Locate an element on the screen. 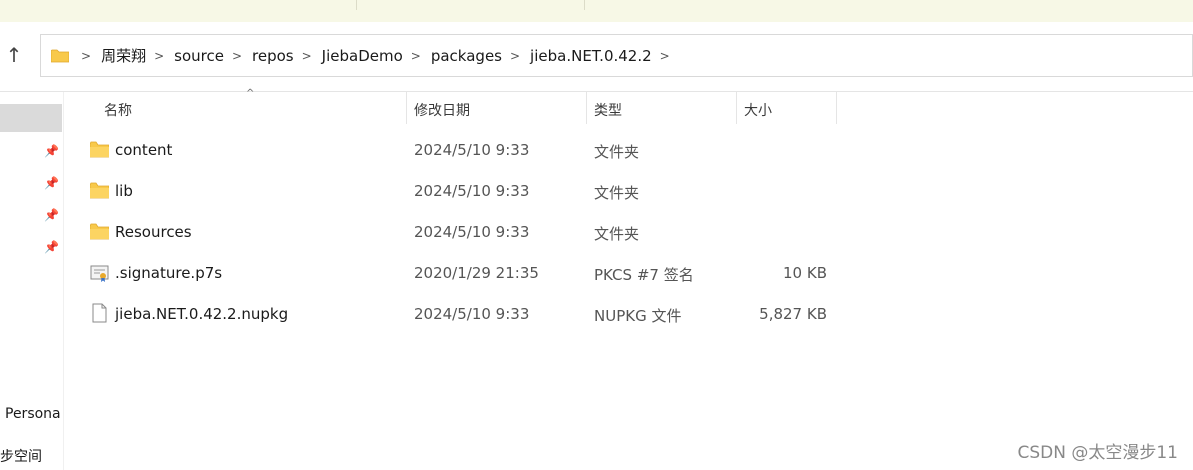  breadcrumb-item: 周荣翔 is located at coordinates (123, 55).